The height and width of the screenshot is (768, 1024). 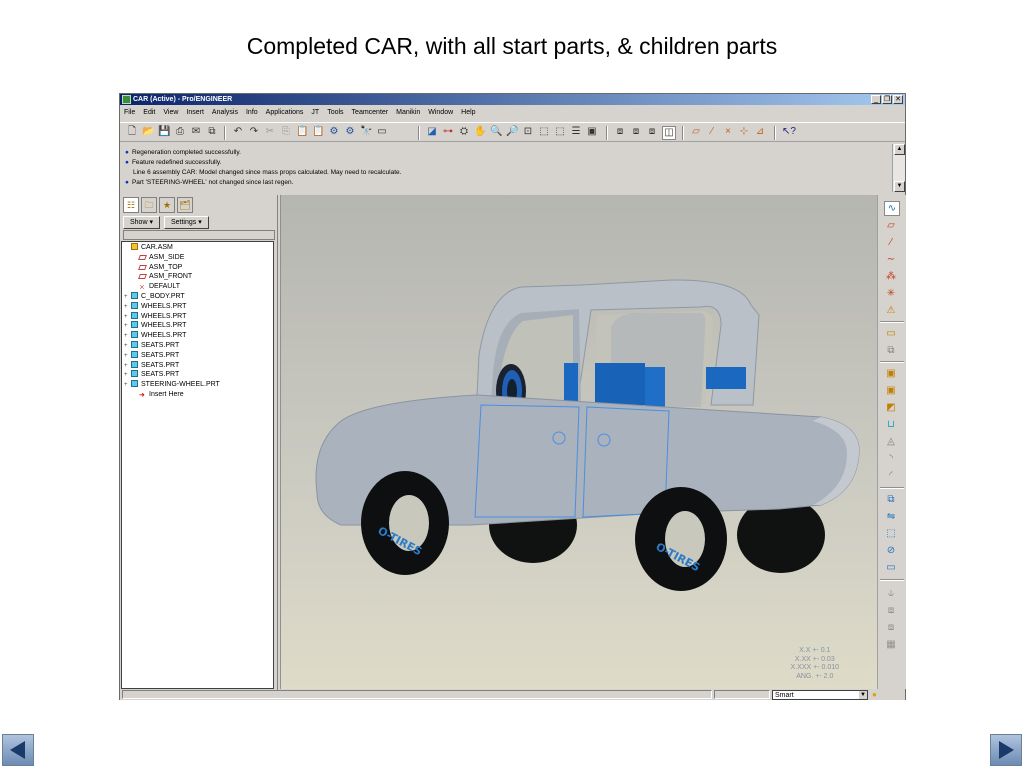 I want to click on datum-axis-icon: ⁄, so click(x=891, y=242).